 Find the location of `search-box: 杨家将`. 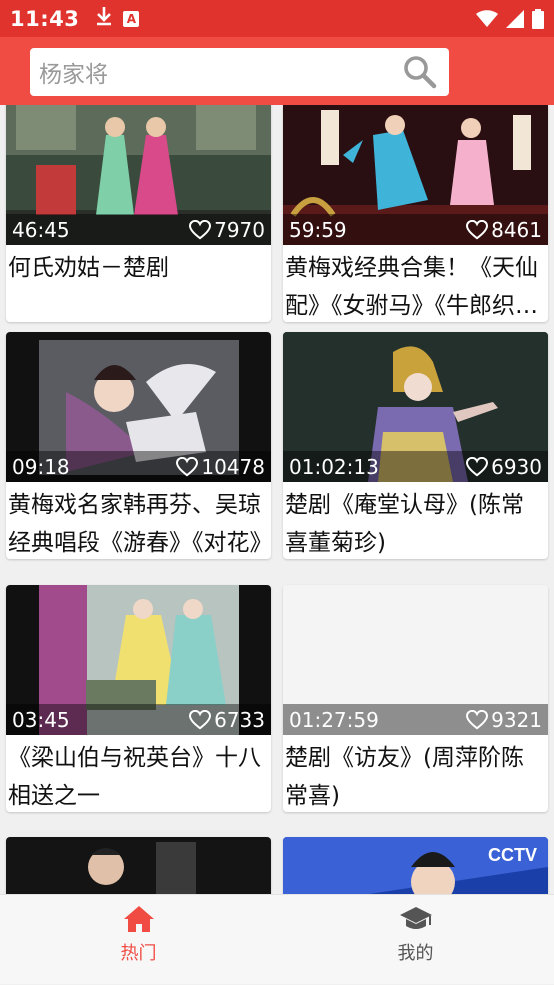

search-box: 杨家将 is located at coordinates (239, 72).